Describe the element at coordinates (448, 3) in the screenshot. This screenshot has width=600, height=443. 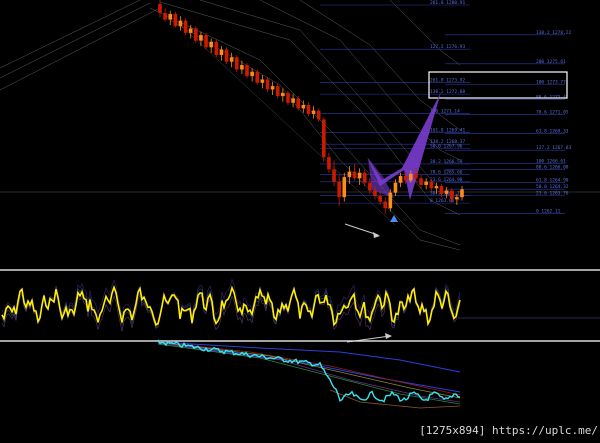
I see `fib-level-label: 261.8 1280.91` at that location.